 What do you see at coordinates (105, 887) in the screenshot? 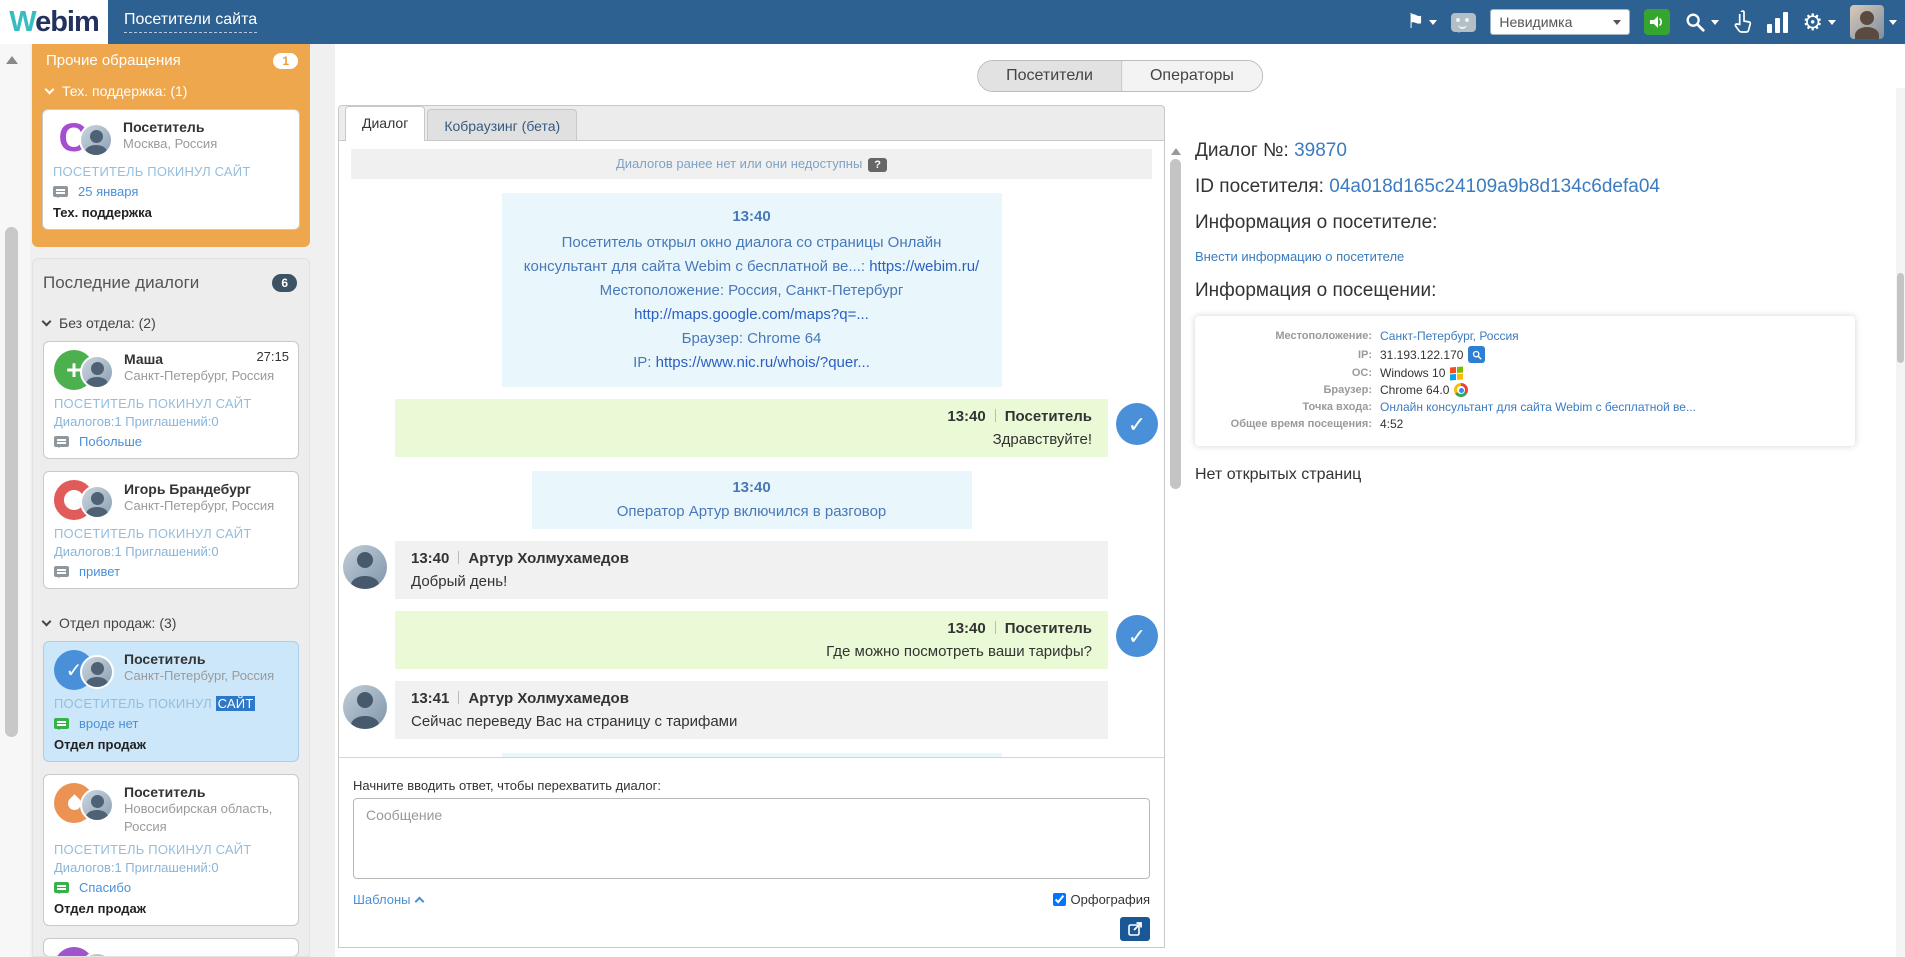
I see `last-message-link: Спасибо` at bounding box center [105, 887].